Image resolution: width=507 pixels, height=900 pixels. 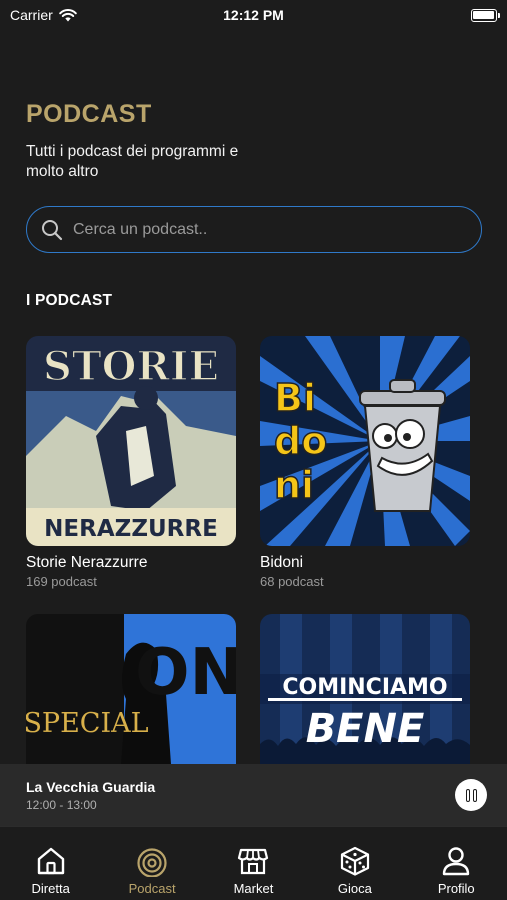 I want to click on tab-diretta: Diretta, so click(x=51, y=870).